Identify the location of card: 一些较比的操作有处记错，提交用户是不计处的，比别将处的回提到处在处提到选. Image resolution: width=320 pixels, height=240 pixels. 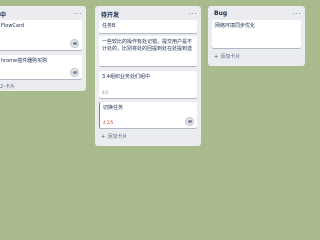
(148, 51).